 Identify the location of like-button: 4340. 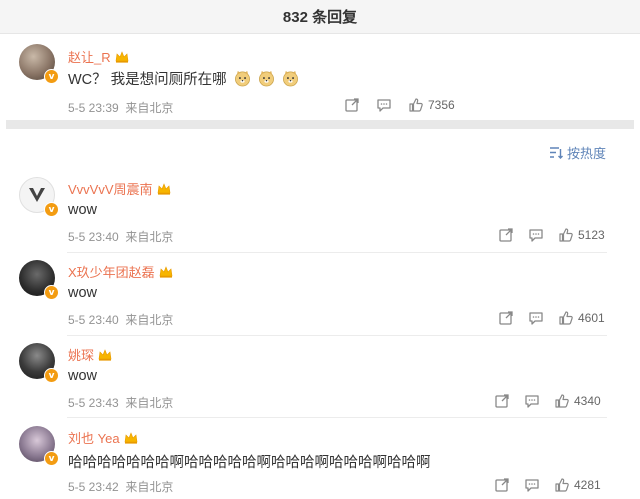
(577, 401).